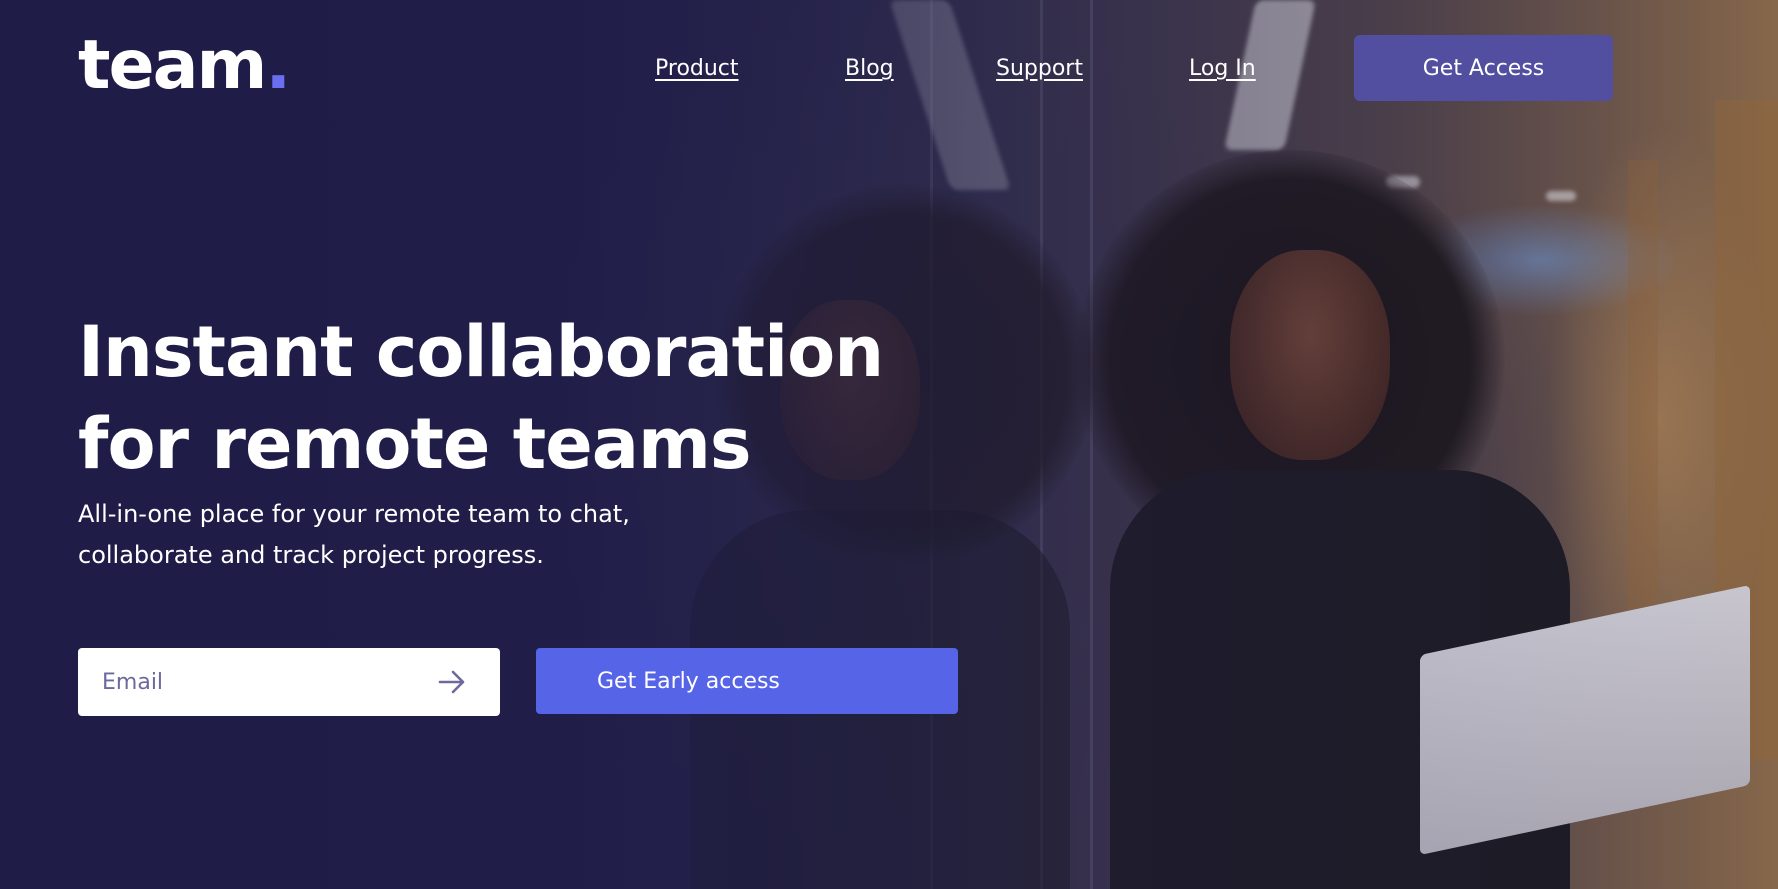  I want to click on hero-headline-line-2: for remote teams, so click(415, 444).